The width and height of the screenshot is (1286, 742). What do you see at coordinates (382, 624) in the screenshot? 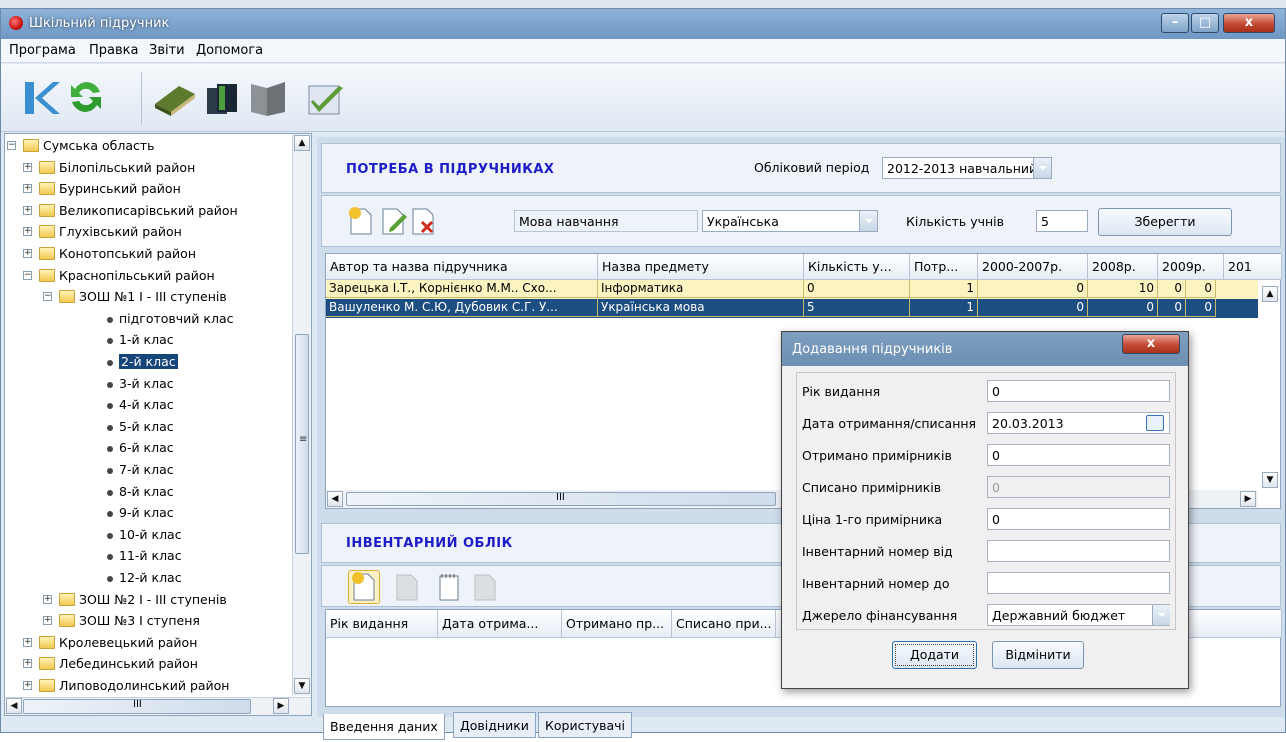
I see `grid-column-header: Рік видання` at bounding box center [382, 624].